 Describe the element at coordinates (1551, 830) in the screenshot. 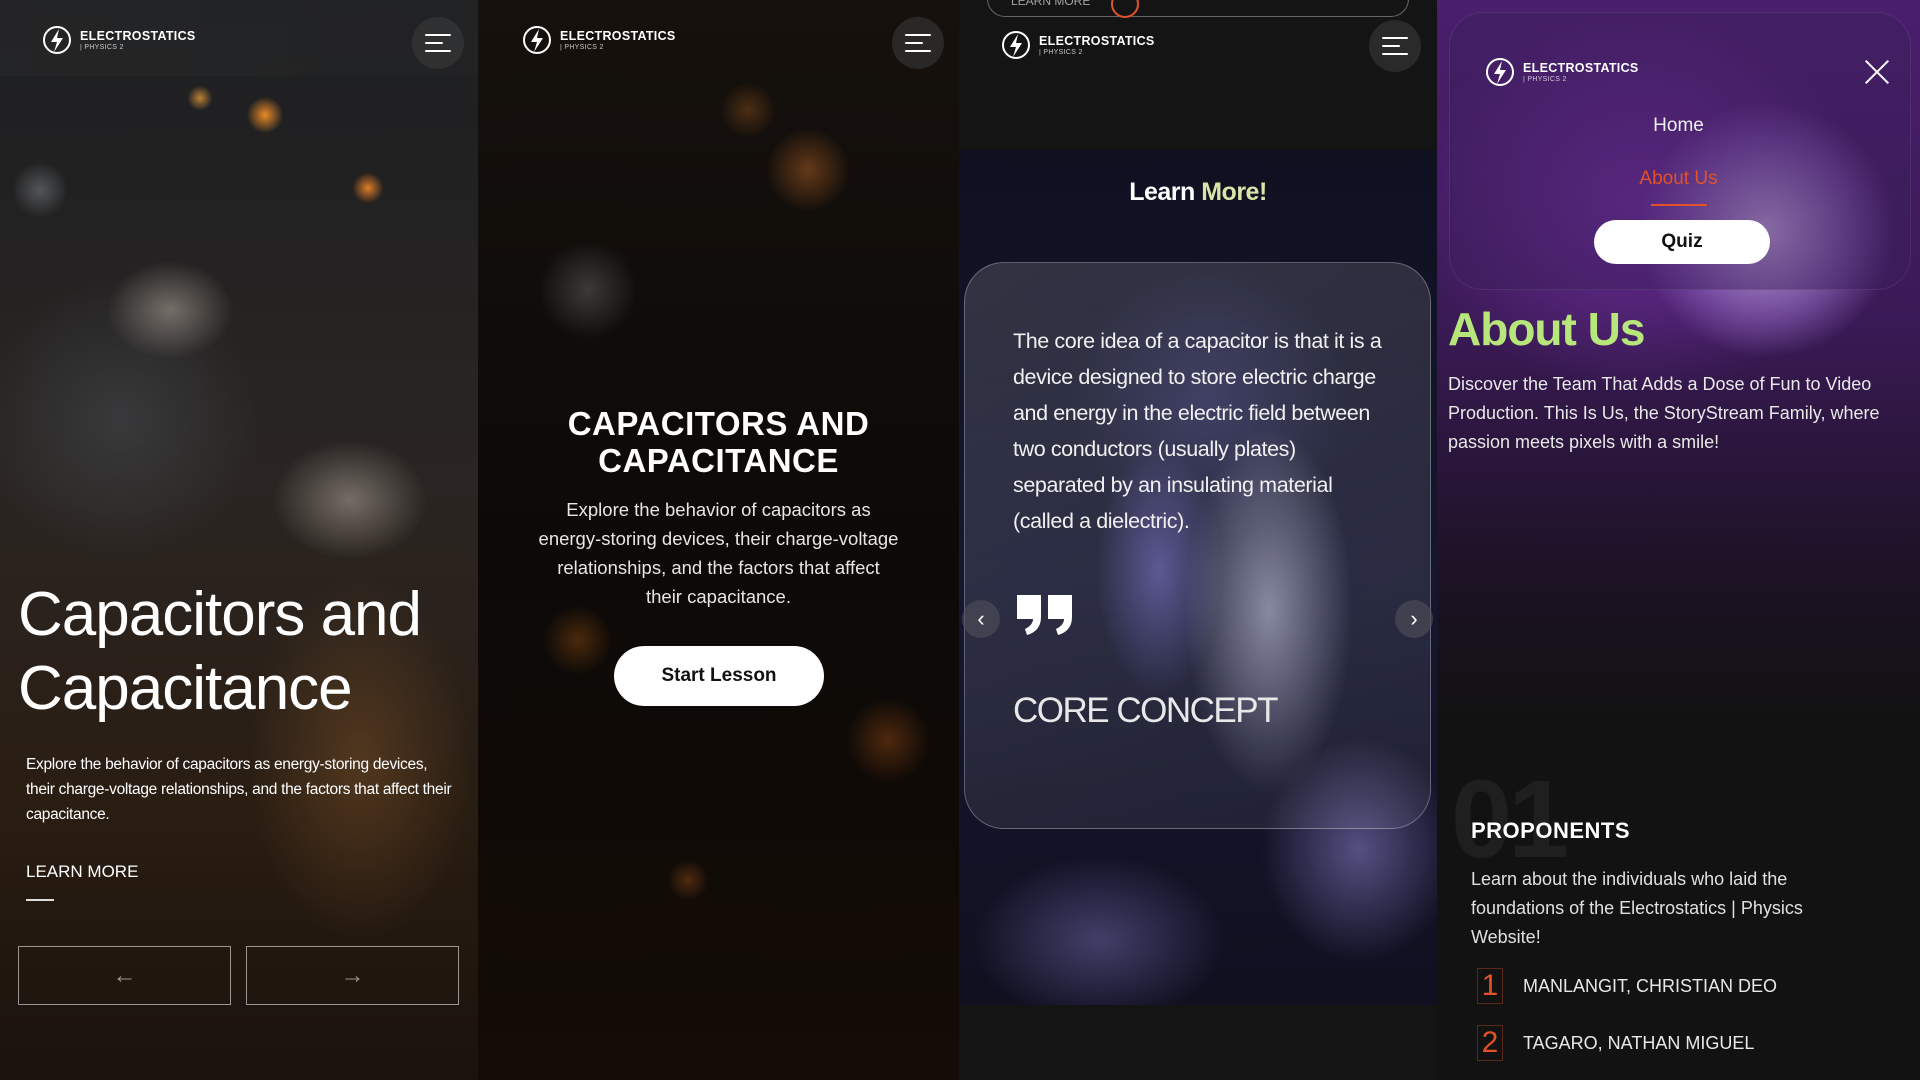

I see `proponents-heading: PROPONENTS` at that location.